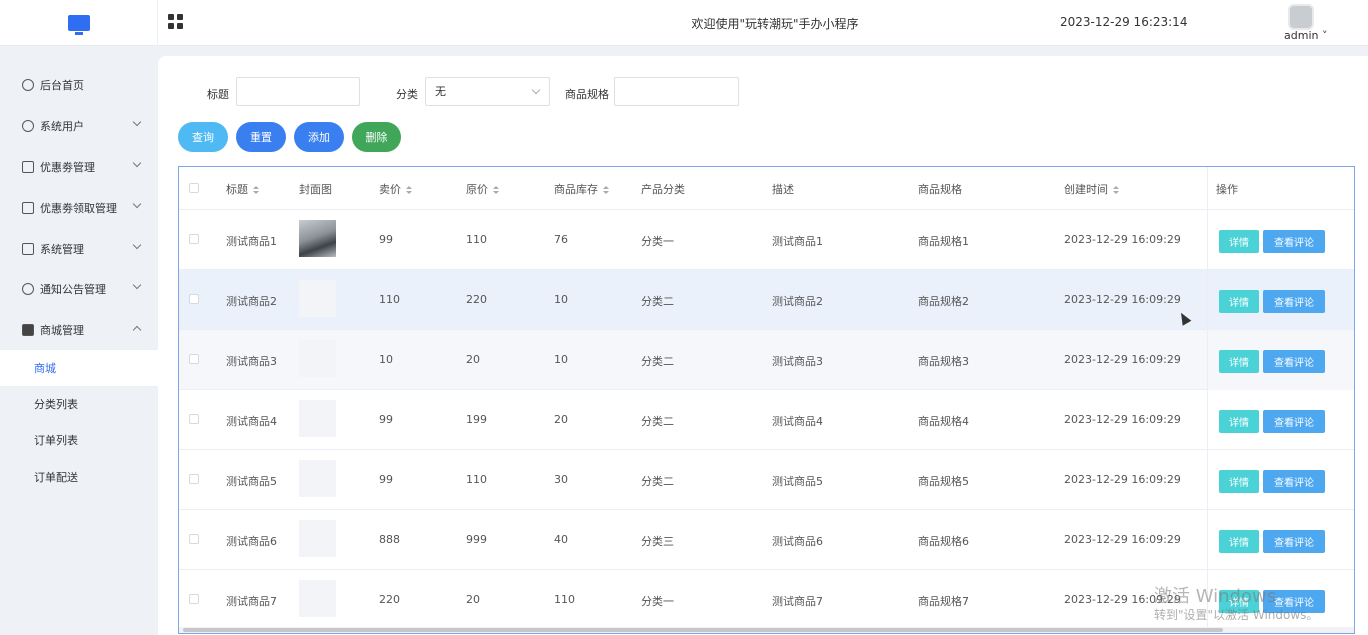 This screenshot has width=1368, height=635. I want to click on cell-orig: 999, so click(476, 539).